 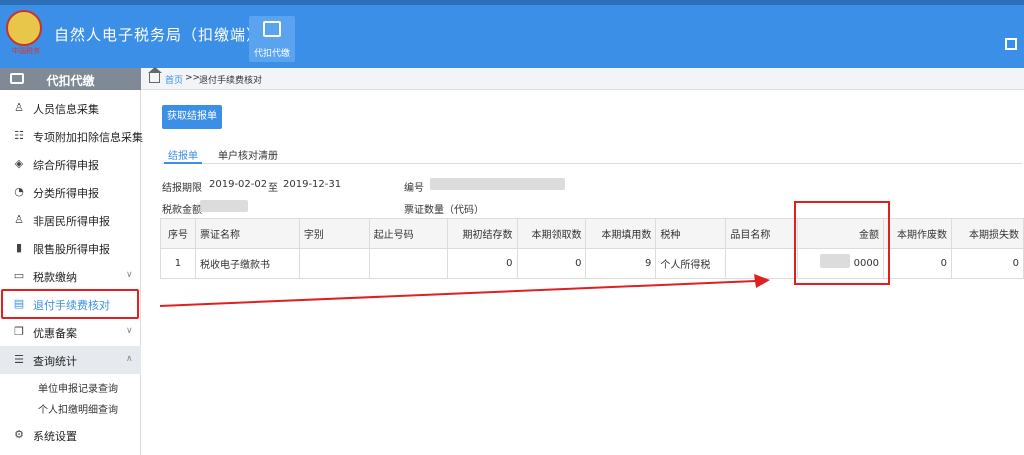 I want to click on arrow-head, so click(x=762, y=281).